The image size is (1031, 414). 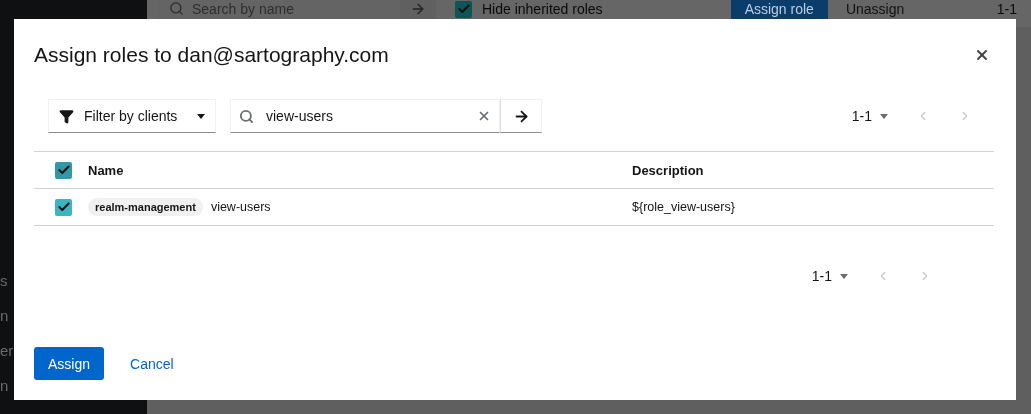 I want to click on column-header: Name, so click(x=106, y=170).